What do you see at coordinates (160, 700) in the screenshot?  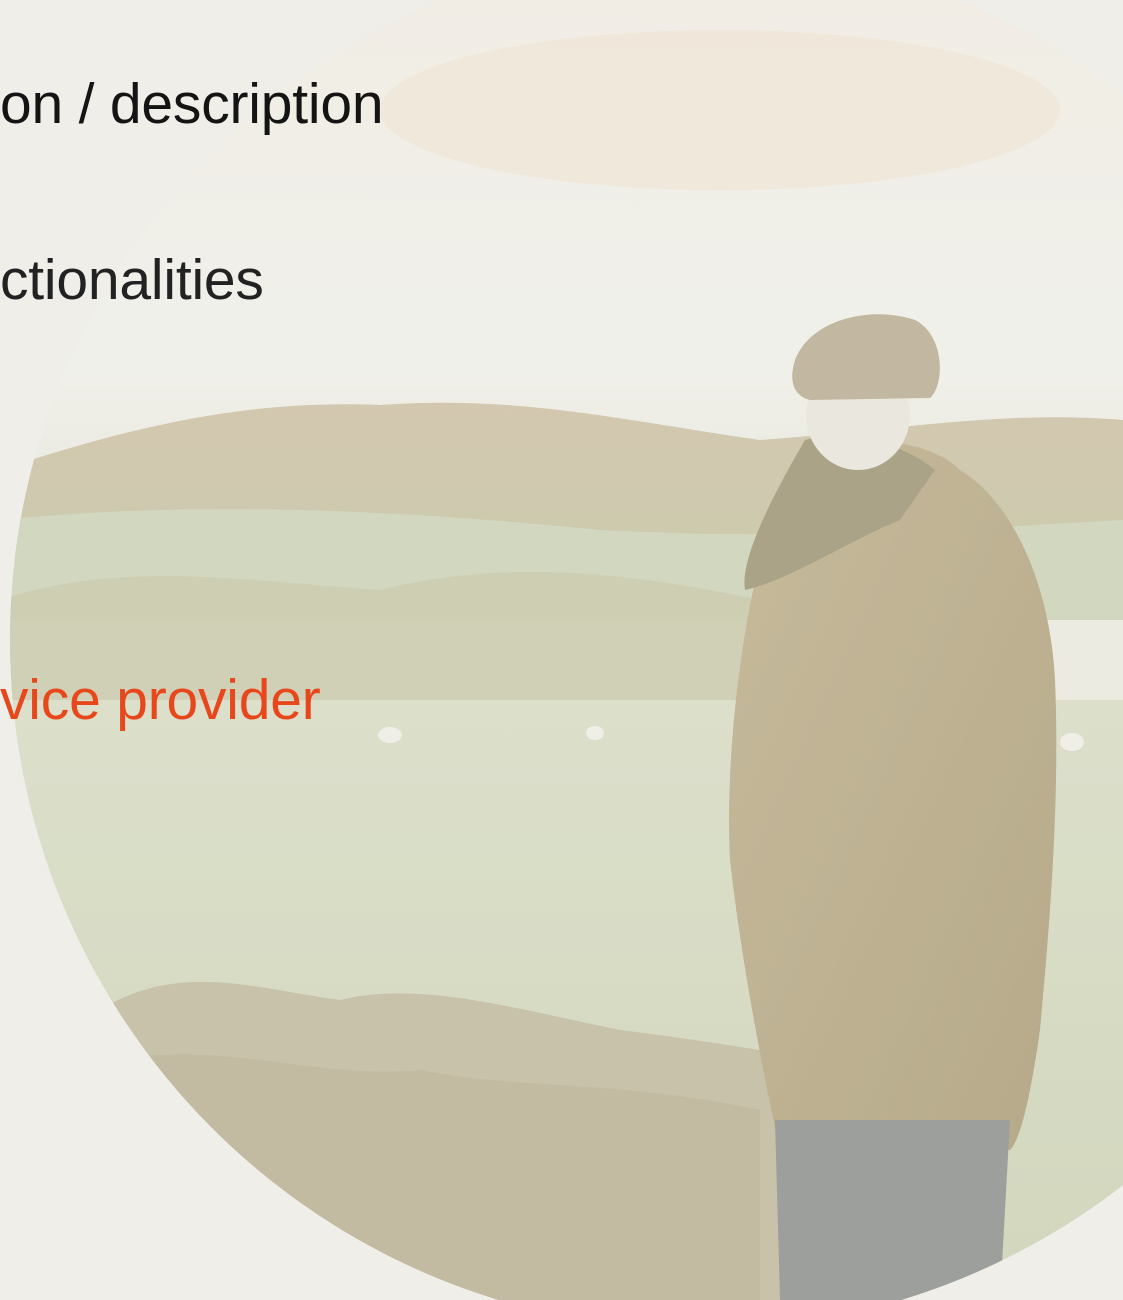 I see `heading-line-service-provider: vice provider` at bounding box center [160, 700].